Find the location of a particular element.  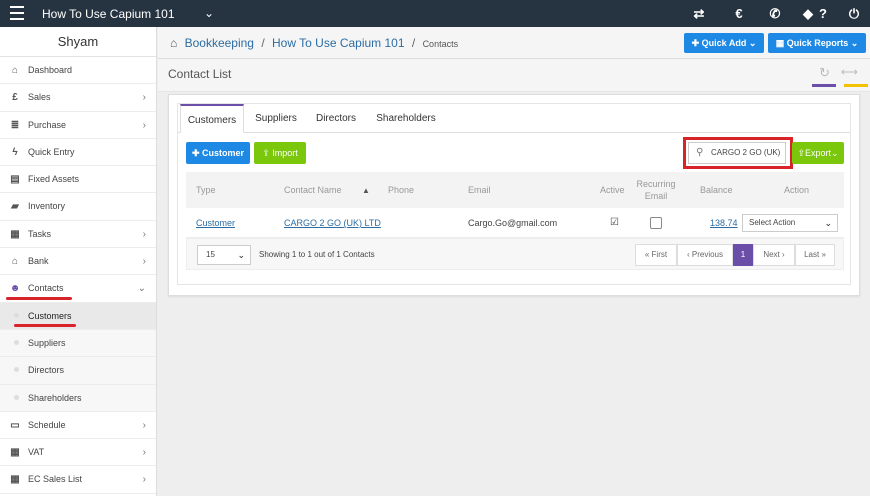

column-header-recurring-email: Recurring Email is located at coordinates (656, 190).